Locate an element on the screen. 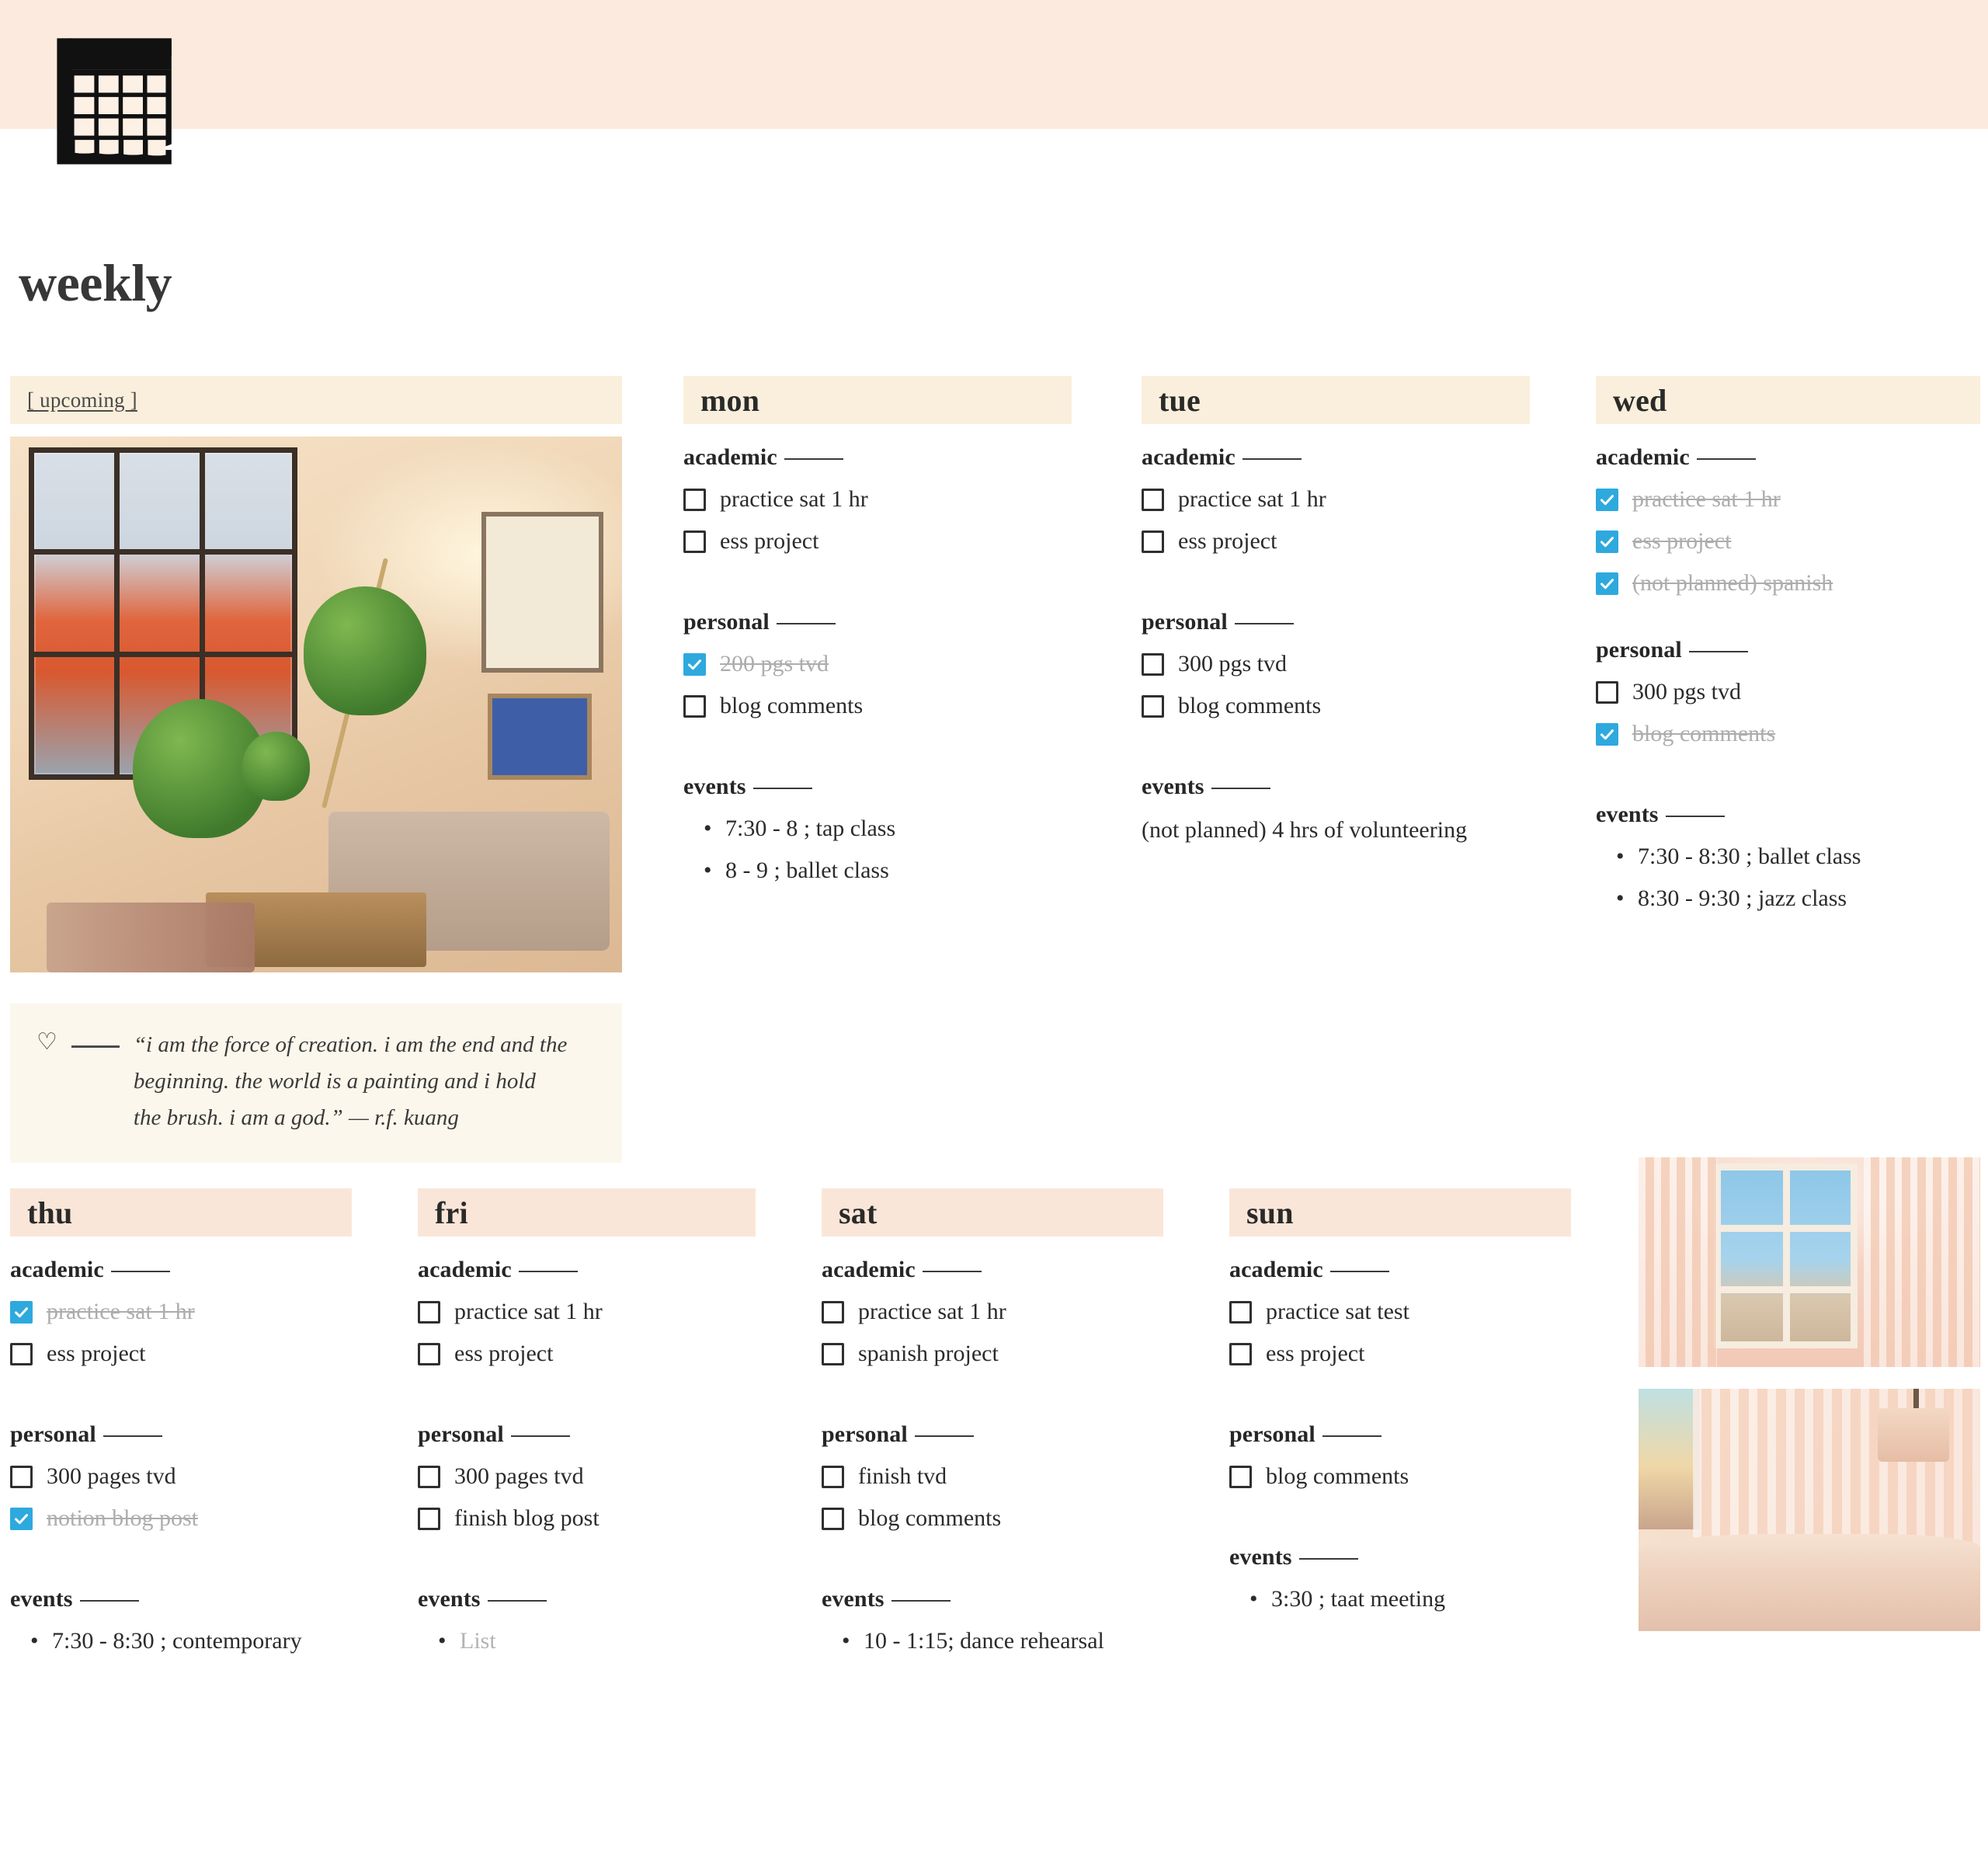  event-item: 8 - 9 ; ballet class is located at coordinates (878, 871).